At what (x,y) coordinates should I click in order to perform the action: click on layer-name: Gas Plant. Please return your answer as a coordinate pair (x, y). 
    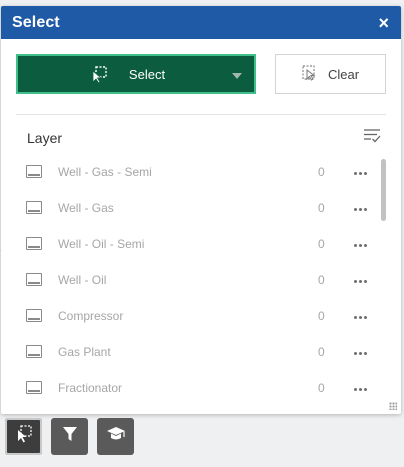
    Looking at the image, I should click on (84, 352).